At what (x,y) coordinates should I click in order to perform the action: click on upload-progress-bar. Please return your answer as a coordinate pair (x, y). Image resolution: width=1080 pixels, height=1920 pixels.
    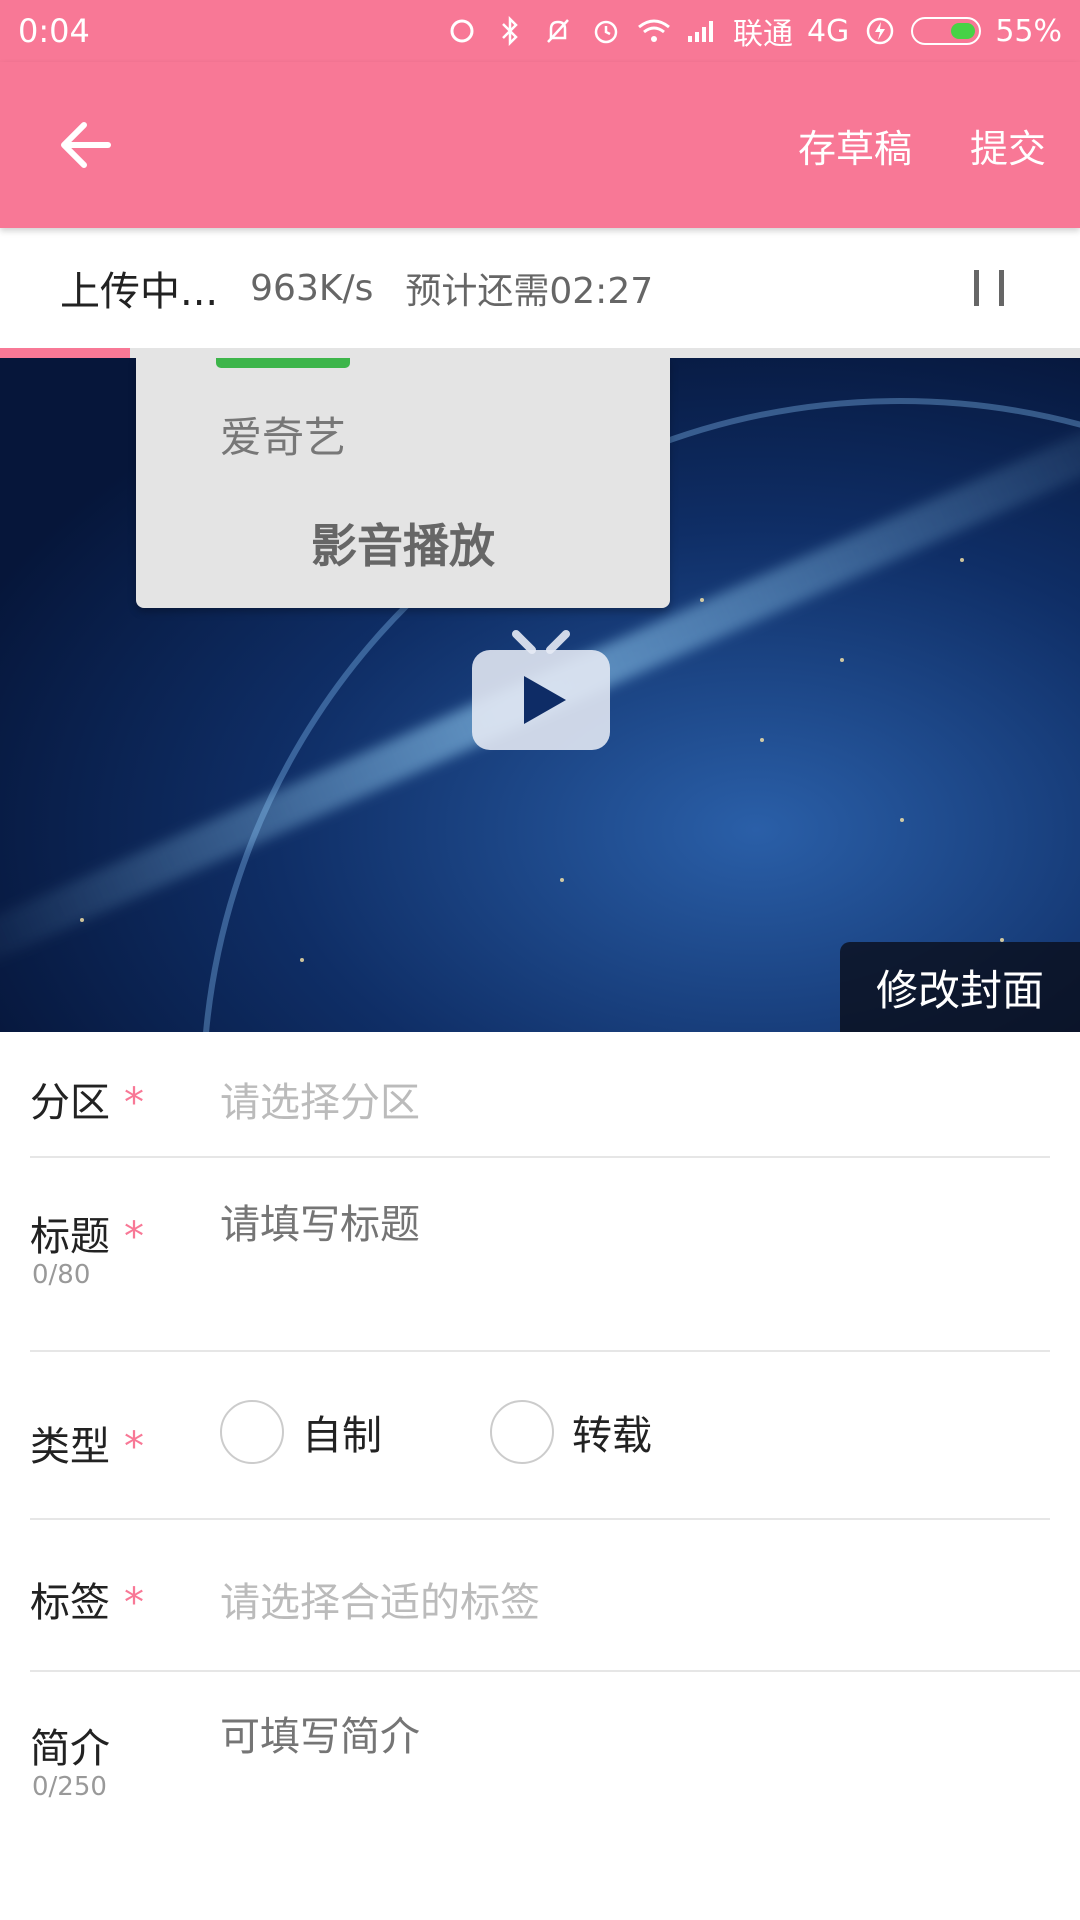
    Looking at the image, I should click on (540, 353).